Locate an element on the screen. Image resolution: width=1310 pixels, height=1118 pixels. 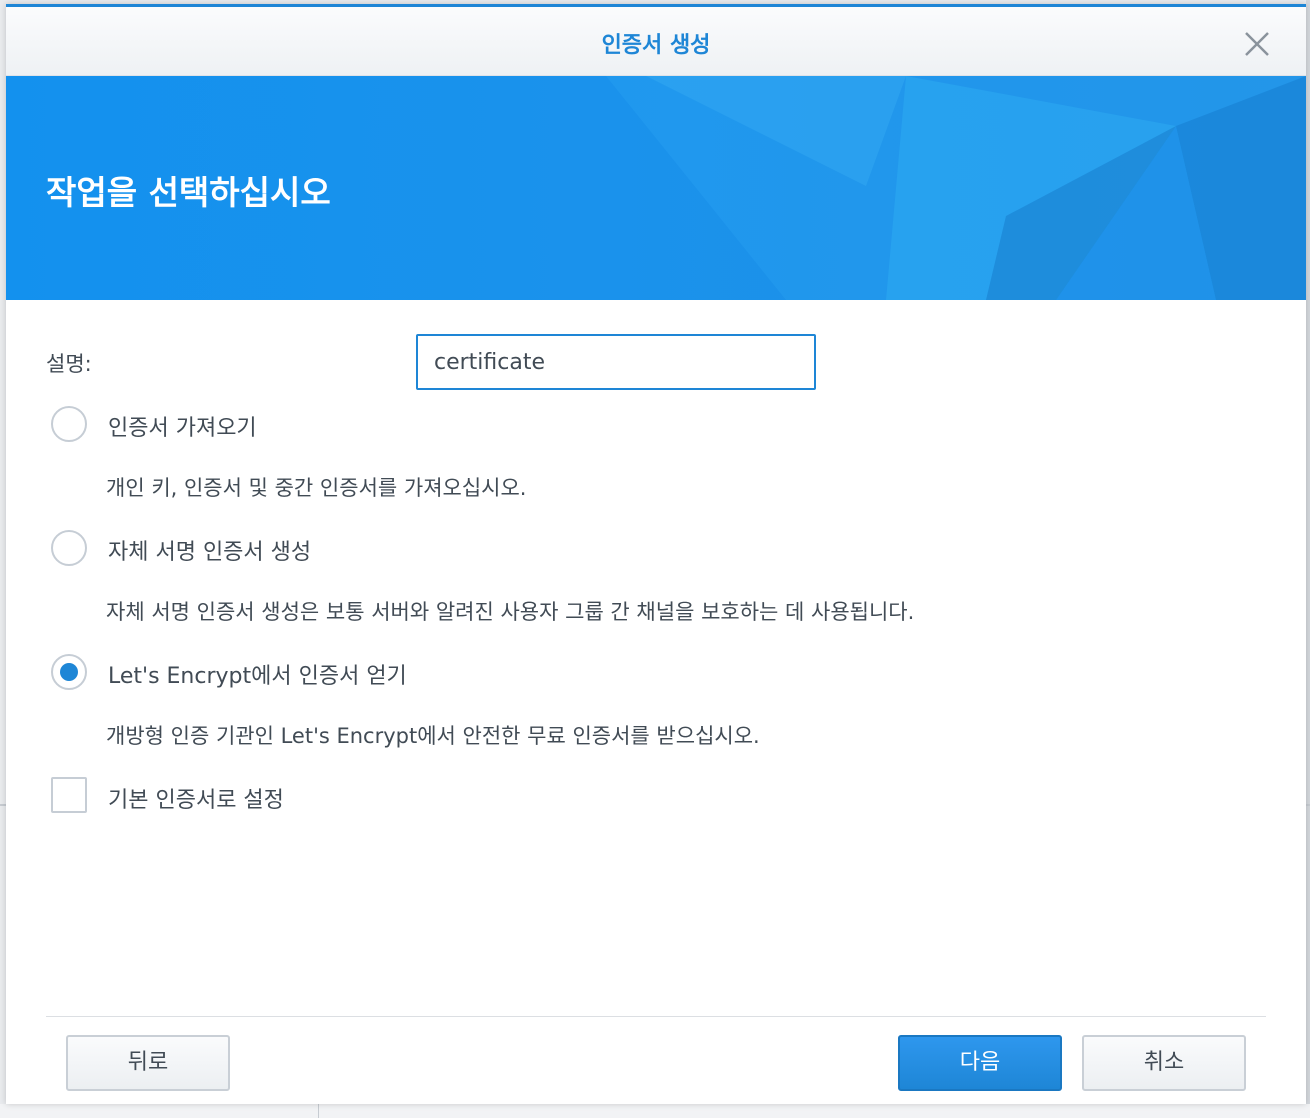
back-button: 뒤로 is located at coordinates (148, 1063).